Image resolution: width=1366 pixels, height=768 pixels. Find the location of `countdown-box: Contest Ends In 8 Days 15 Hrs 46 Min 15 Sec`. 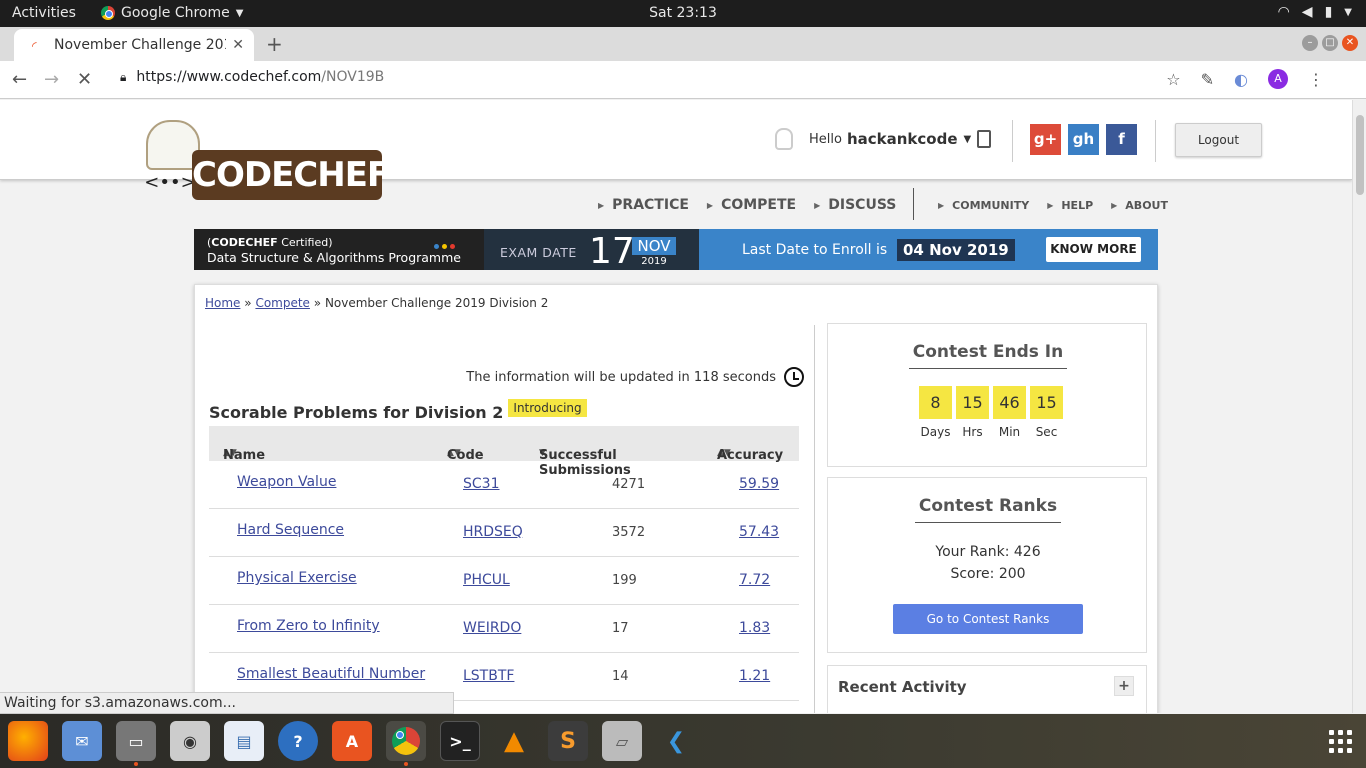

countdown-box: Contest Ends In 8 Days 15 Hrs 46 Min 15 Sec is located at coordinates (987, 395).